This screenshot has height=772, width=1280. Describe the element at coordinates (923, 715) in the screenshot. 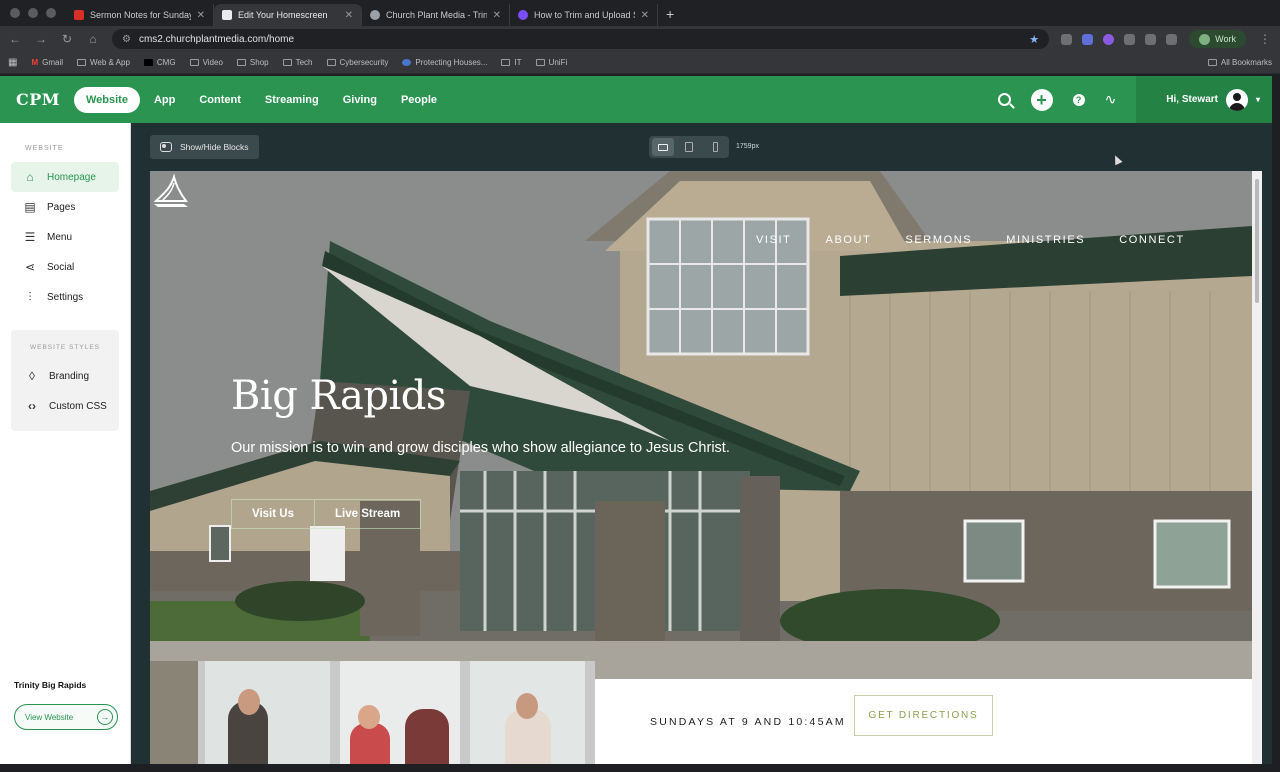

I see `get-directions-button: GET DIRECTIONS` at that location.